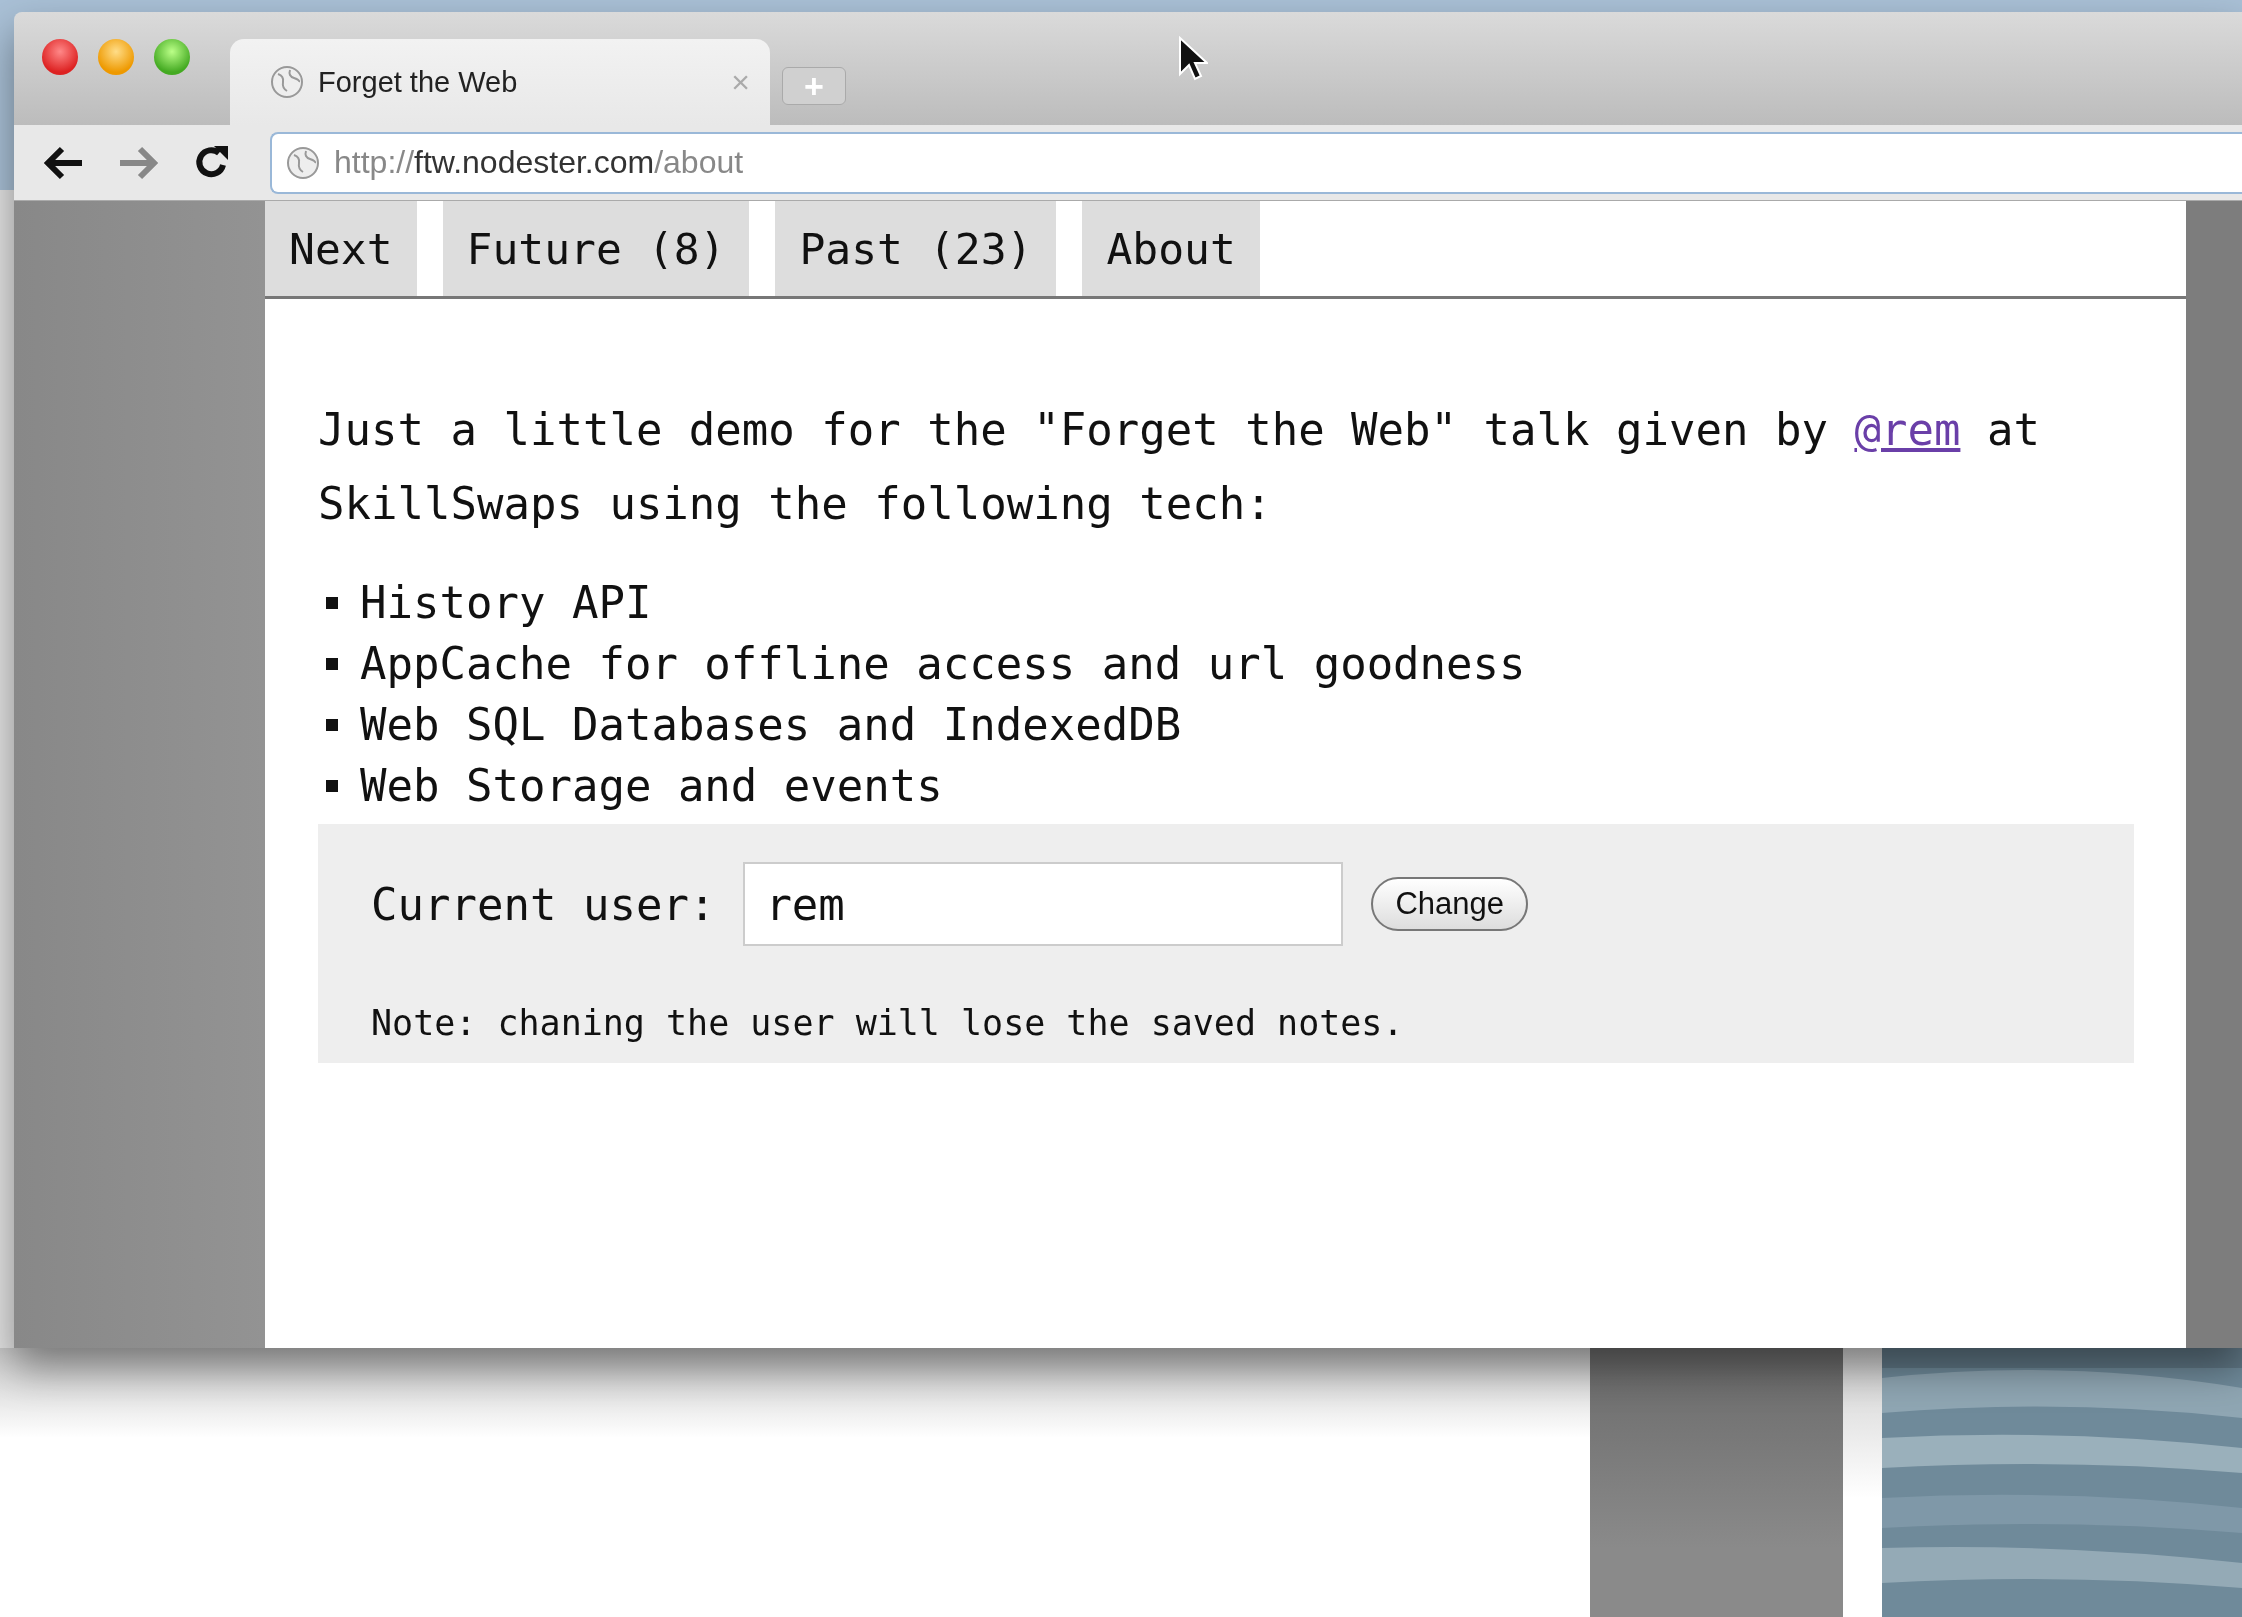 The height and width of the screenshot is (1617, 2242). Describe the element at coordinates (172, 57) in the screenshot. I see `zoom-window-icon` at that location.